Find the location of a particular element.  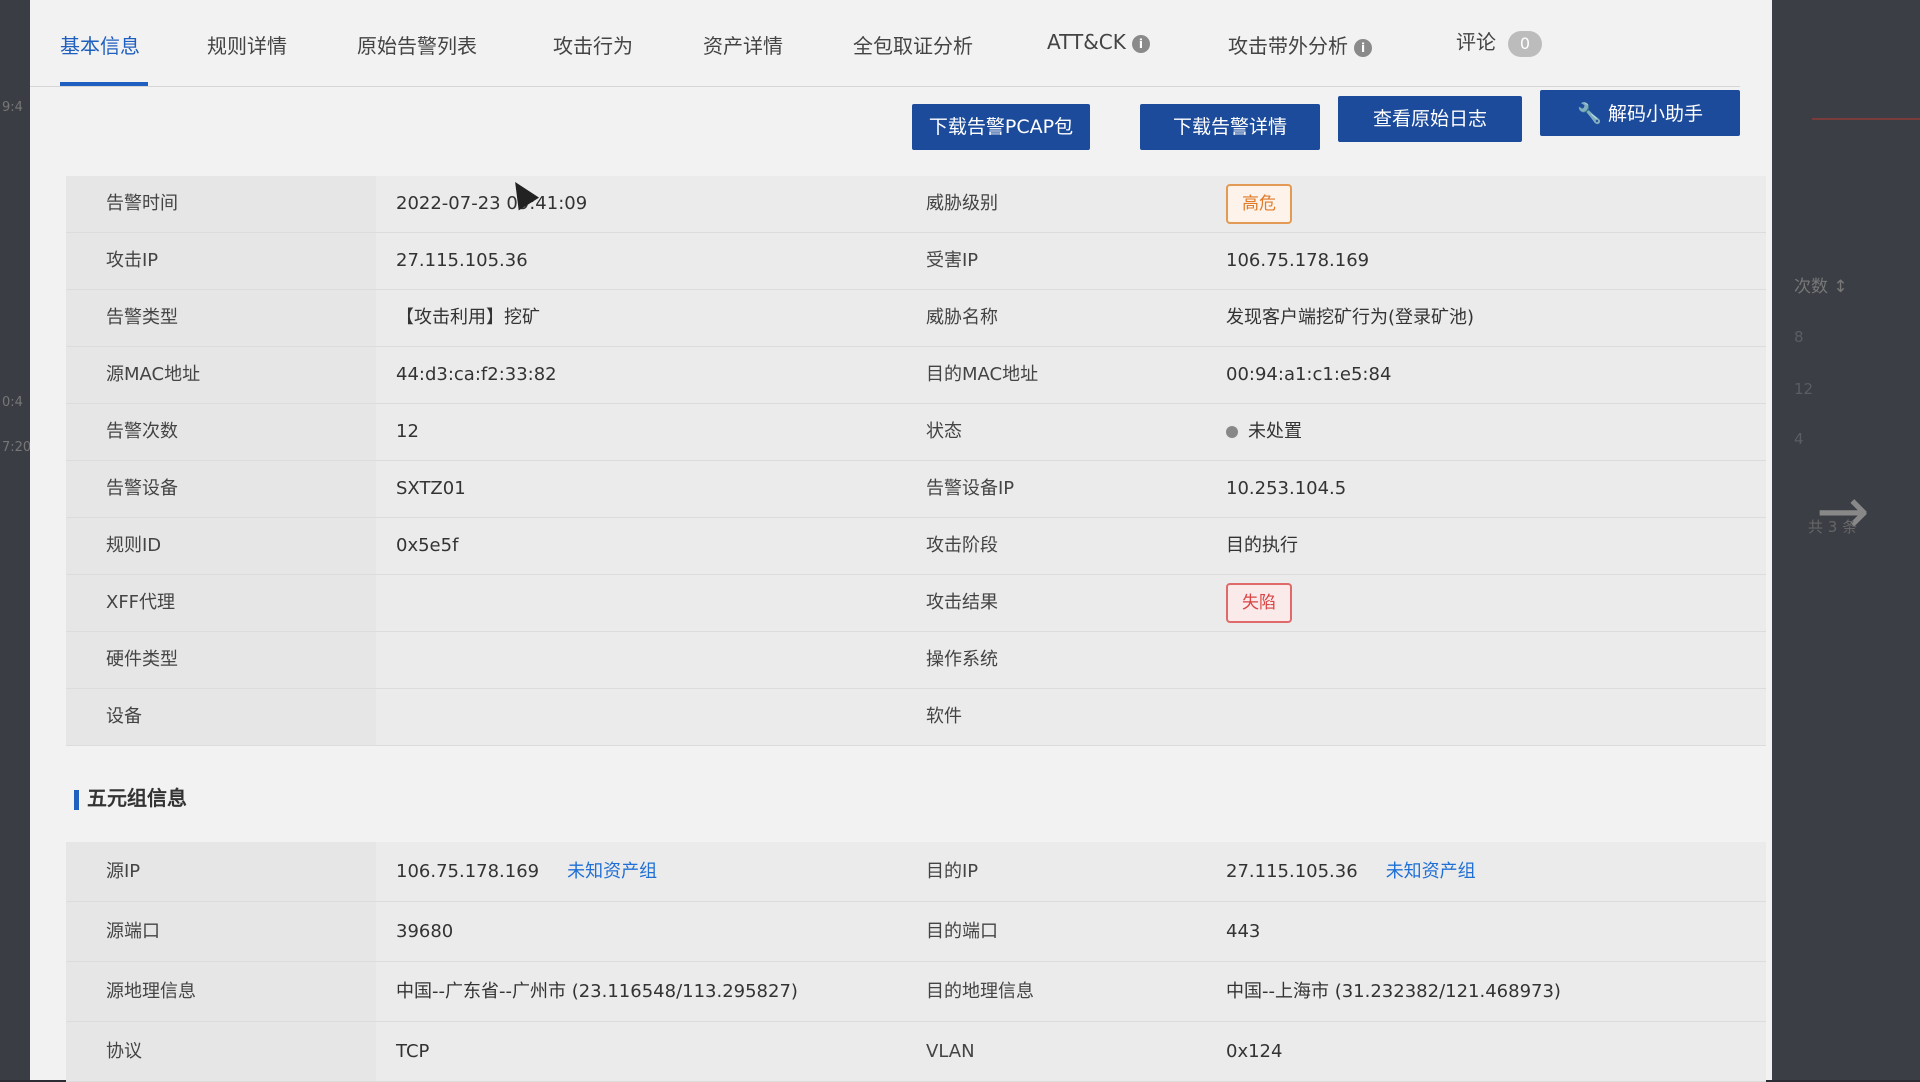

tab-label: 基本信息 is located at coordinates (100, 46).